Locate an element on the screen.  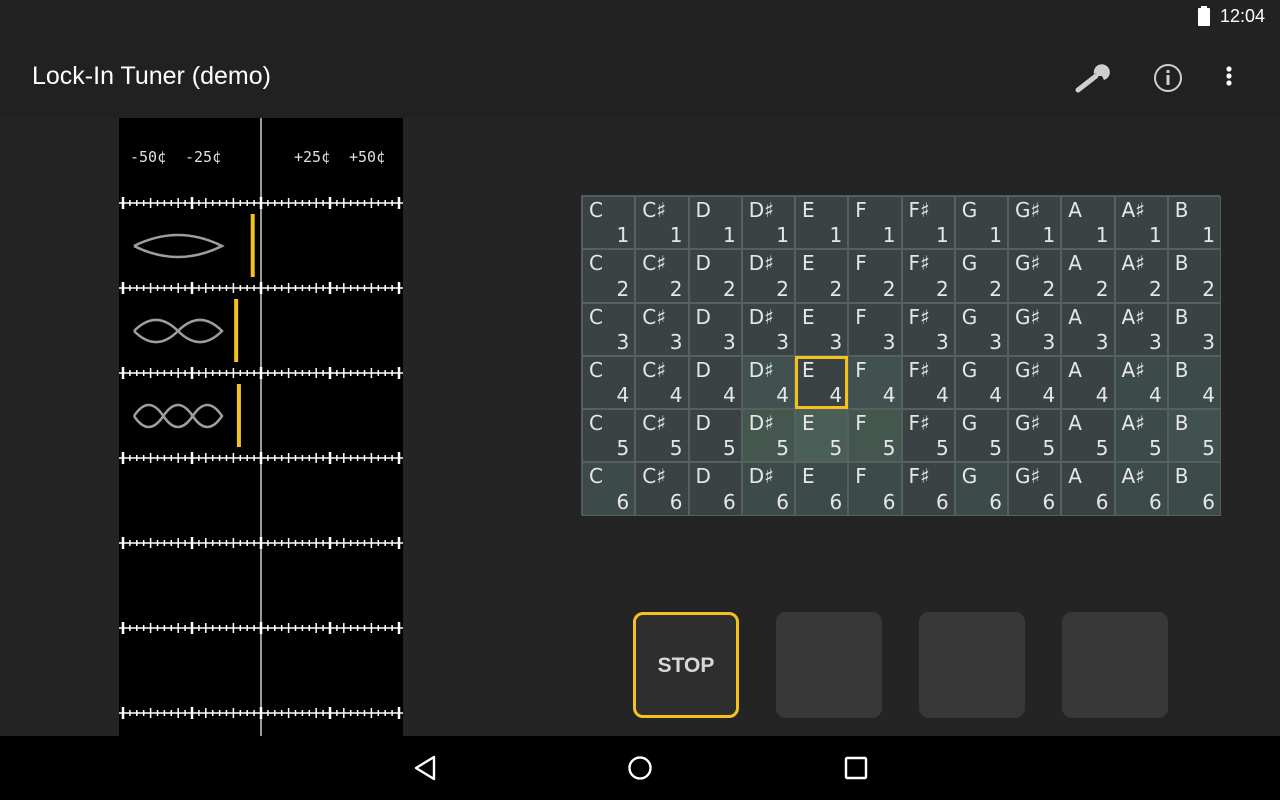
note-cell: C♯ 1 is located at coordinates (662, 223).